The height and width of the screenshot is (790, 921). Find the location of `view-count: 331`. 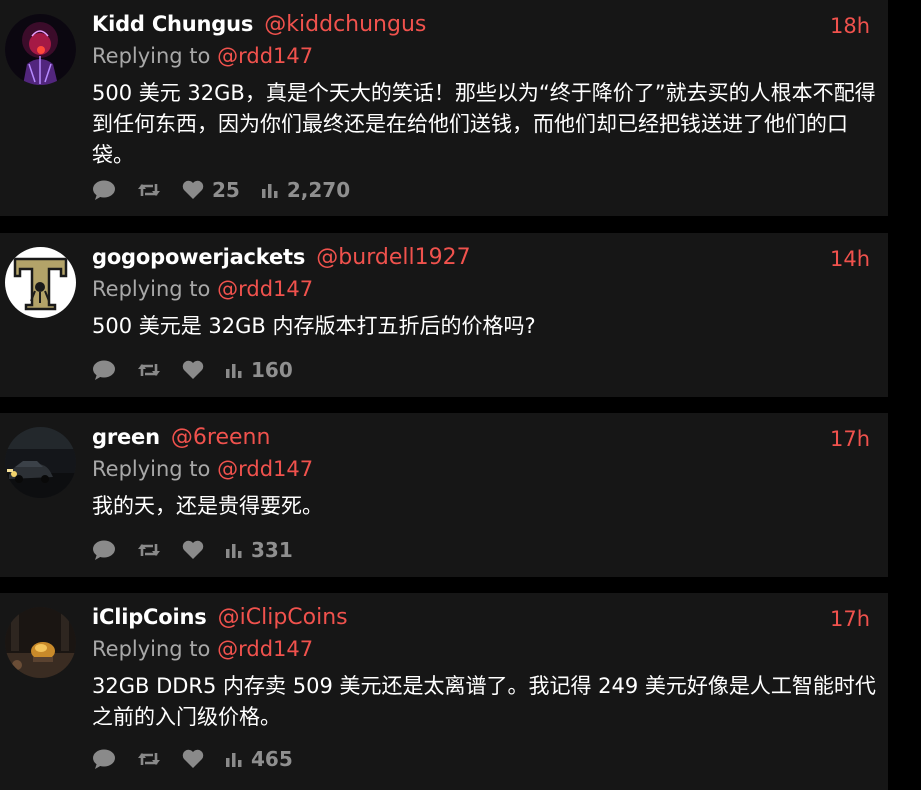

view-count: 331 is located at coordinates (272, 550).